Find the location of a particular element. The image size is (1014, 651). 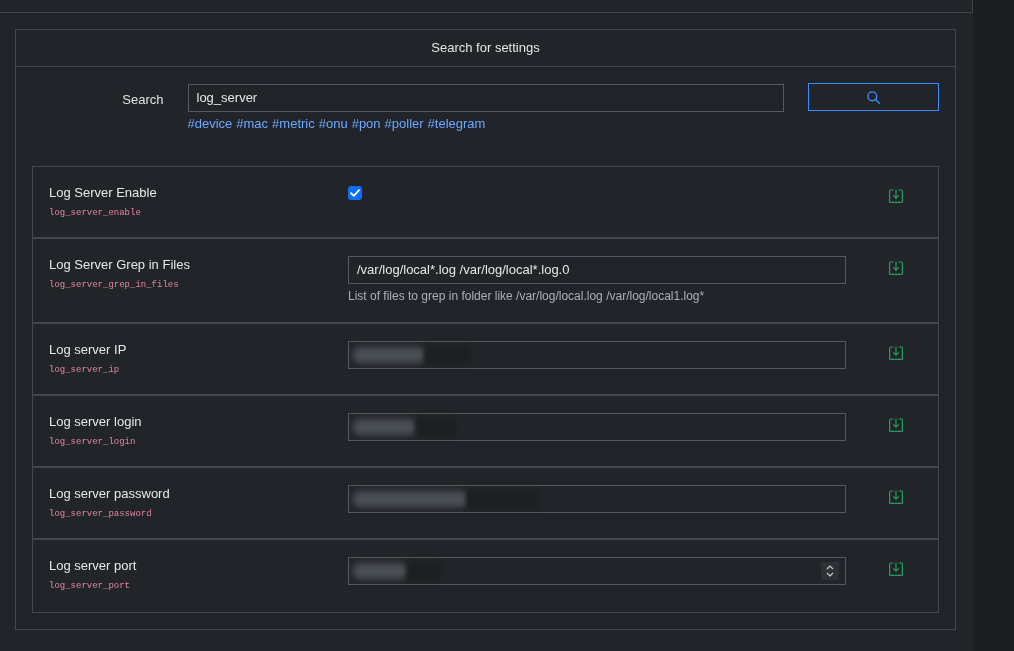

setting-title: Log server port is located at coordinates (93, 566).